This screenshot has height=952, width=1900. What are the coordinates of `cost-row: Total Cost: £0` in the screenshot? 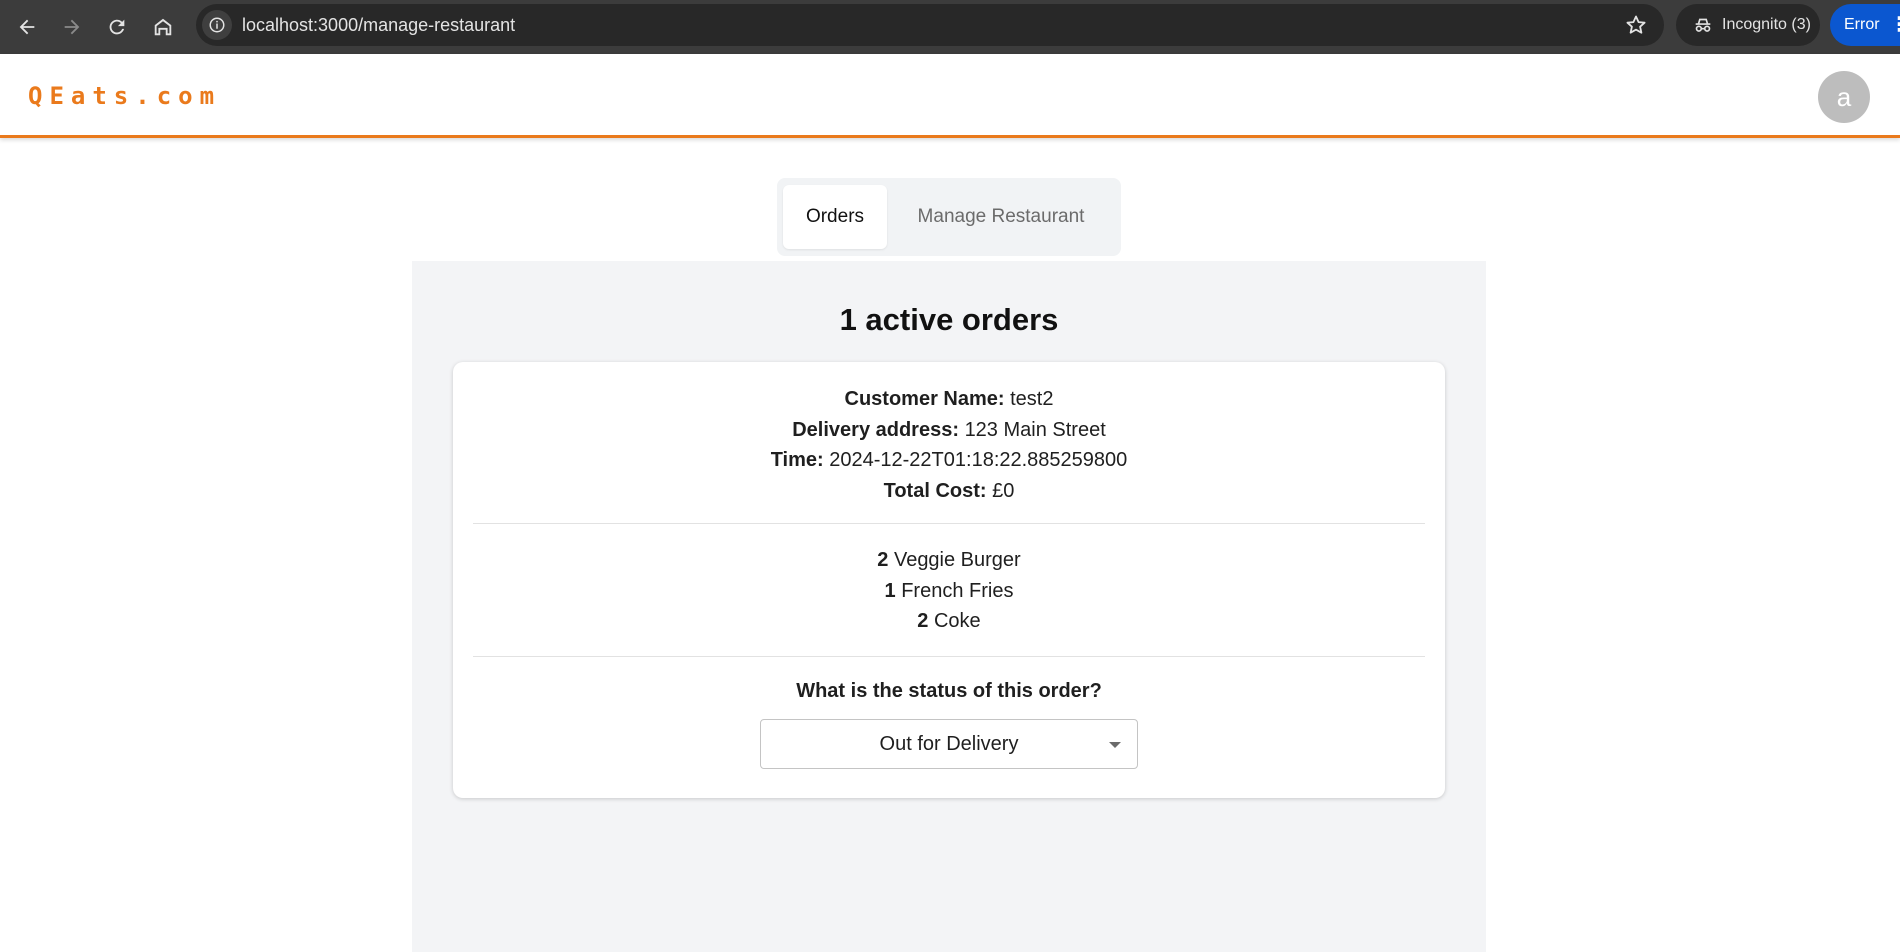 It's located at (949, 491).